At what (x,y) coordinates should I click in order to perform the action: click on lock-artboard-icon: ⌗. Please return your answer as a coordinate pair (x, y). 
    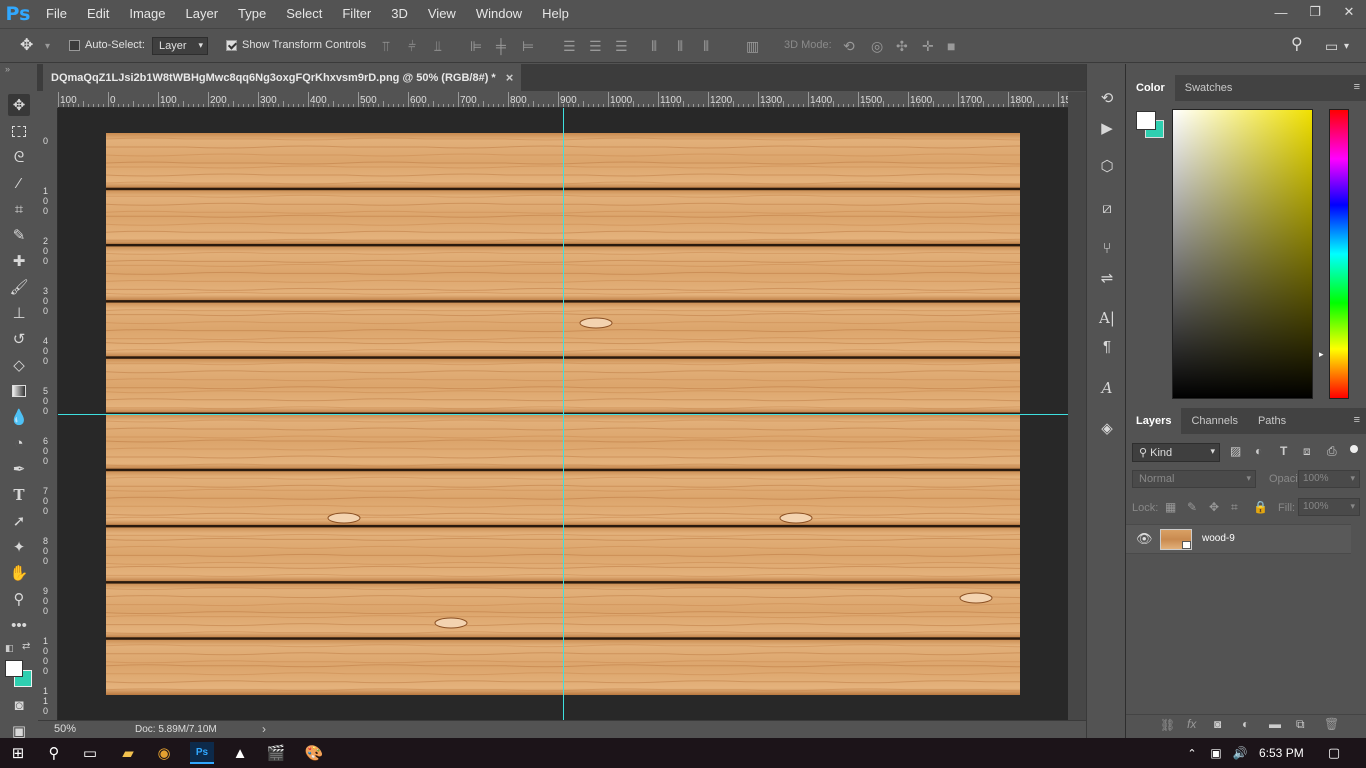
    Looking at the image, I should click on (1234, 507).